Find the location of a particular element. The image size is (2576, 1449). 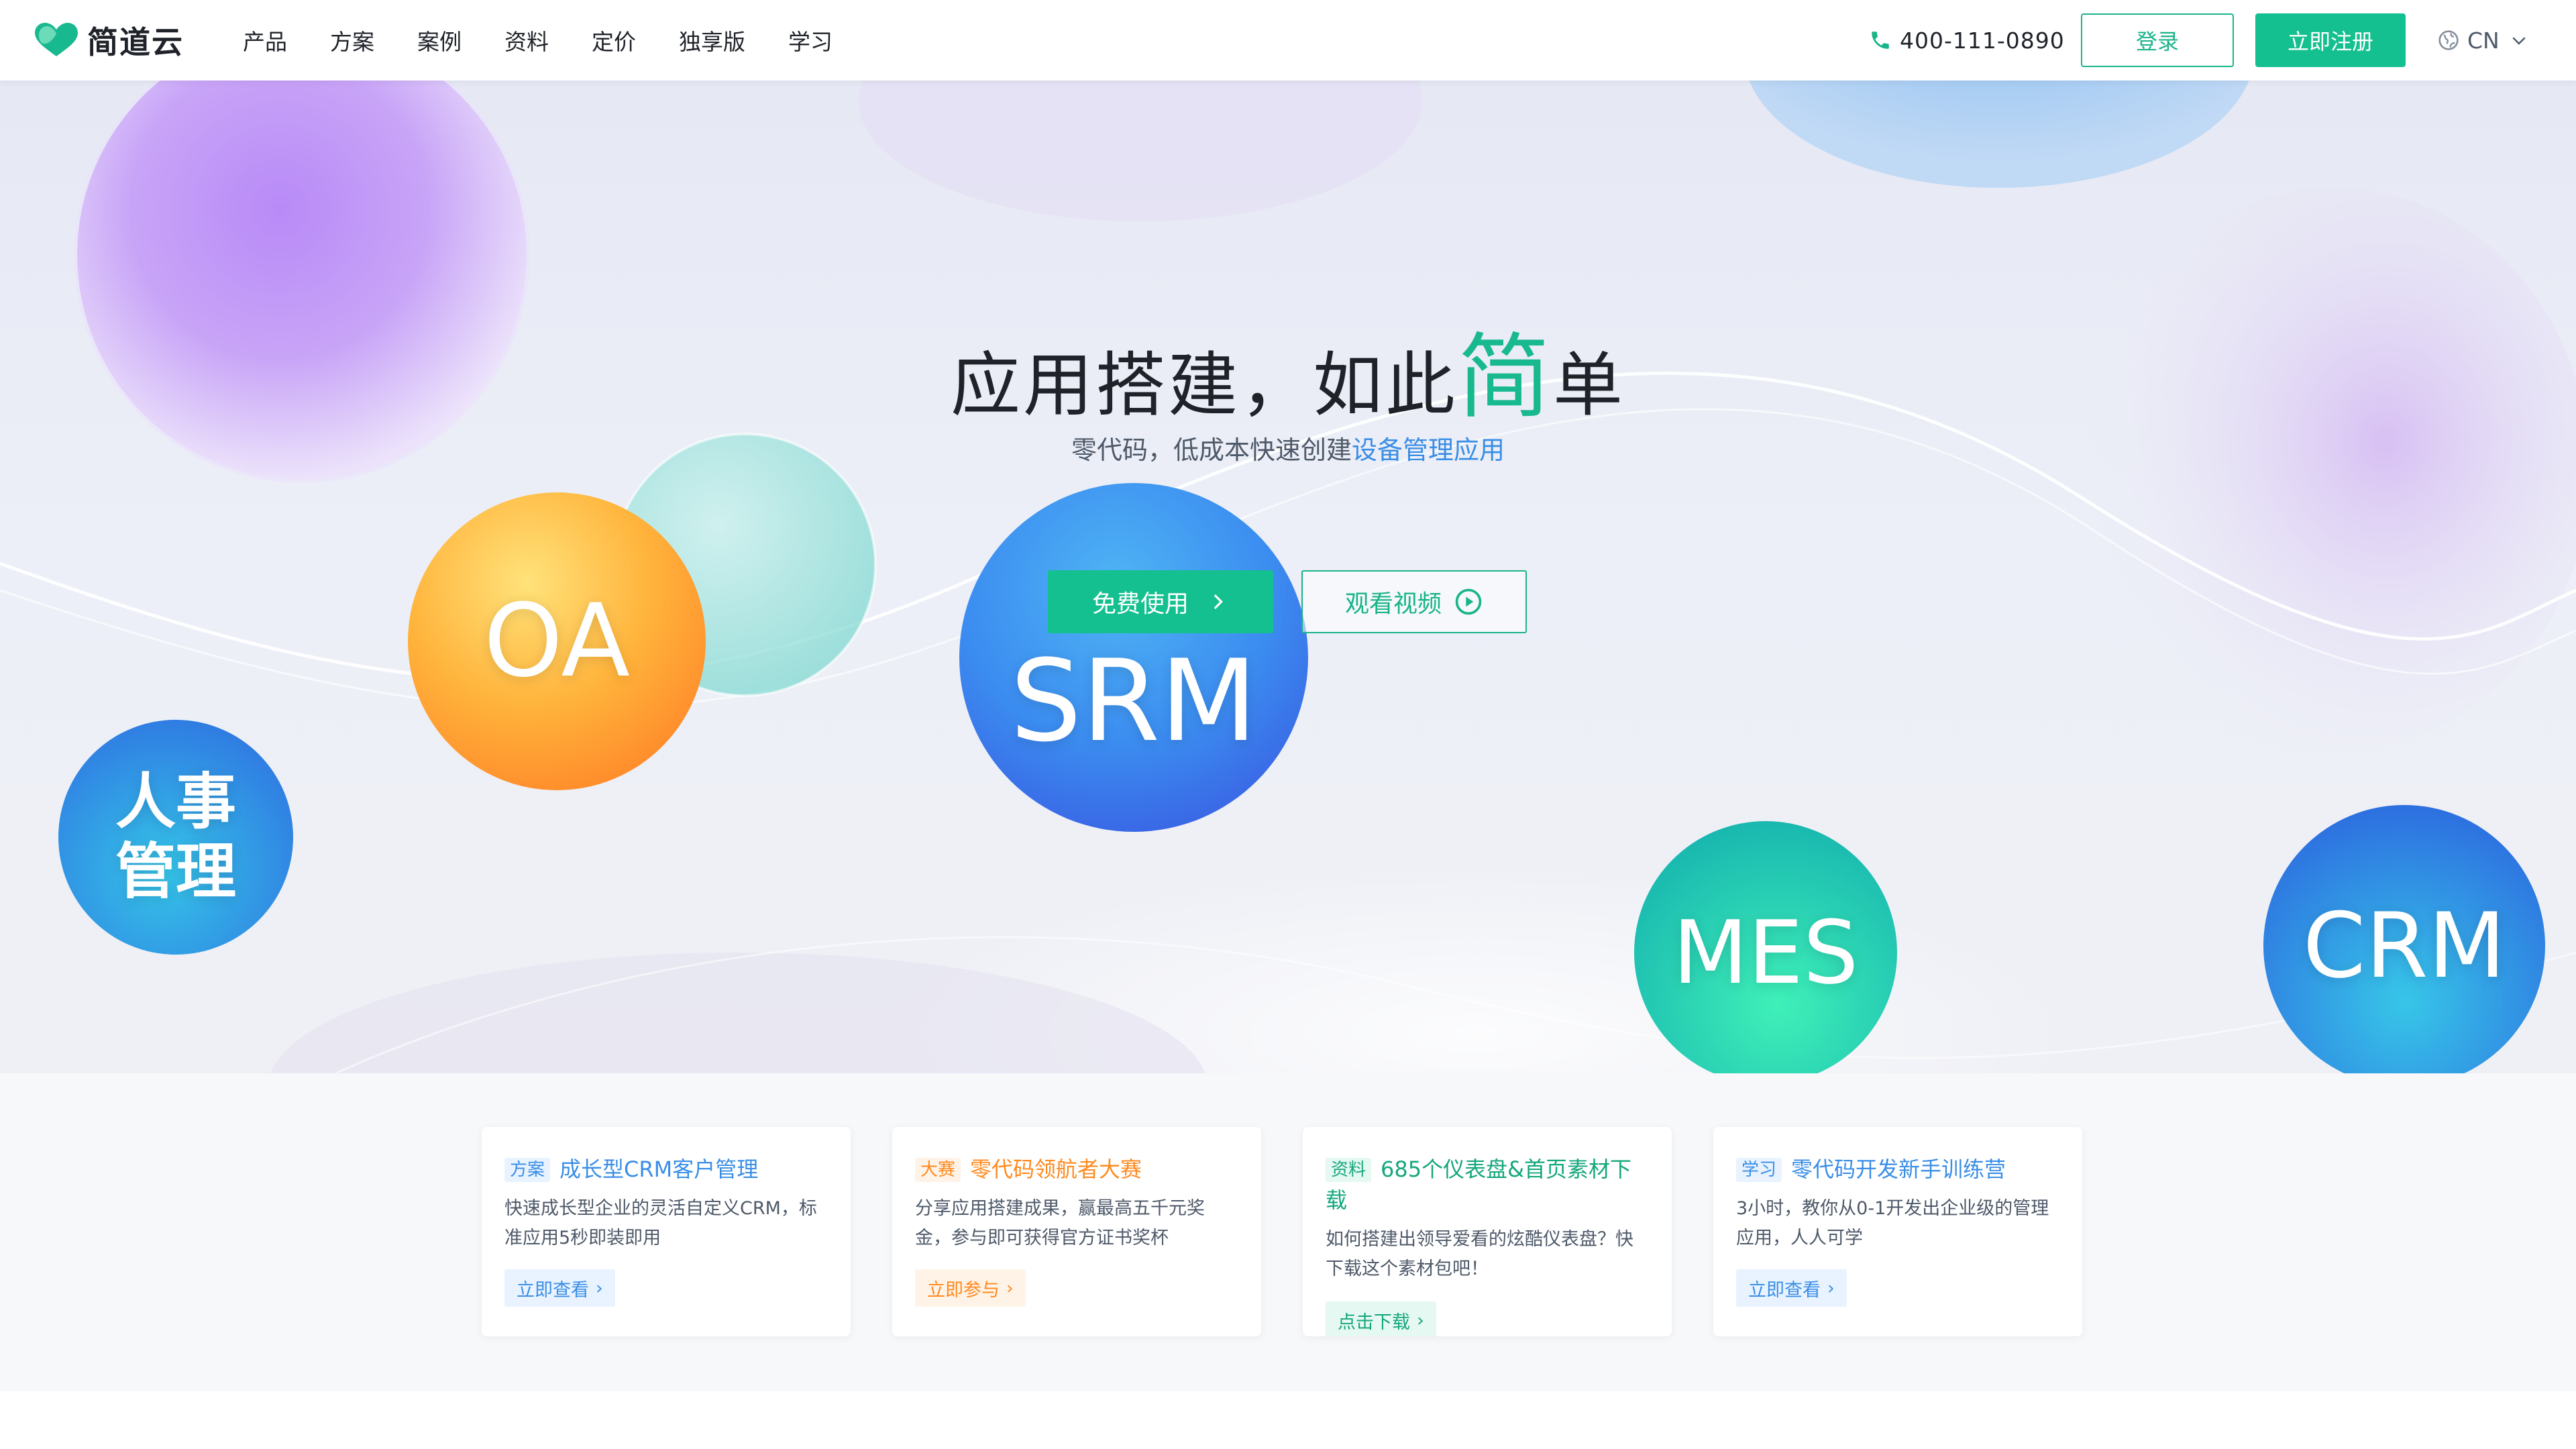

register-button: 立即注册 is located at coordinates (2330, 40).